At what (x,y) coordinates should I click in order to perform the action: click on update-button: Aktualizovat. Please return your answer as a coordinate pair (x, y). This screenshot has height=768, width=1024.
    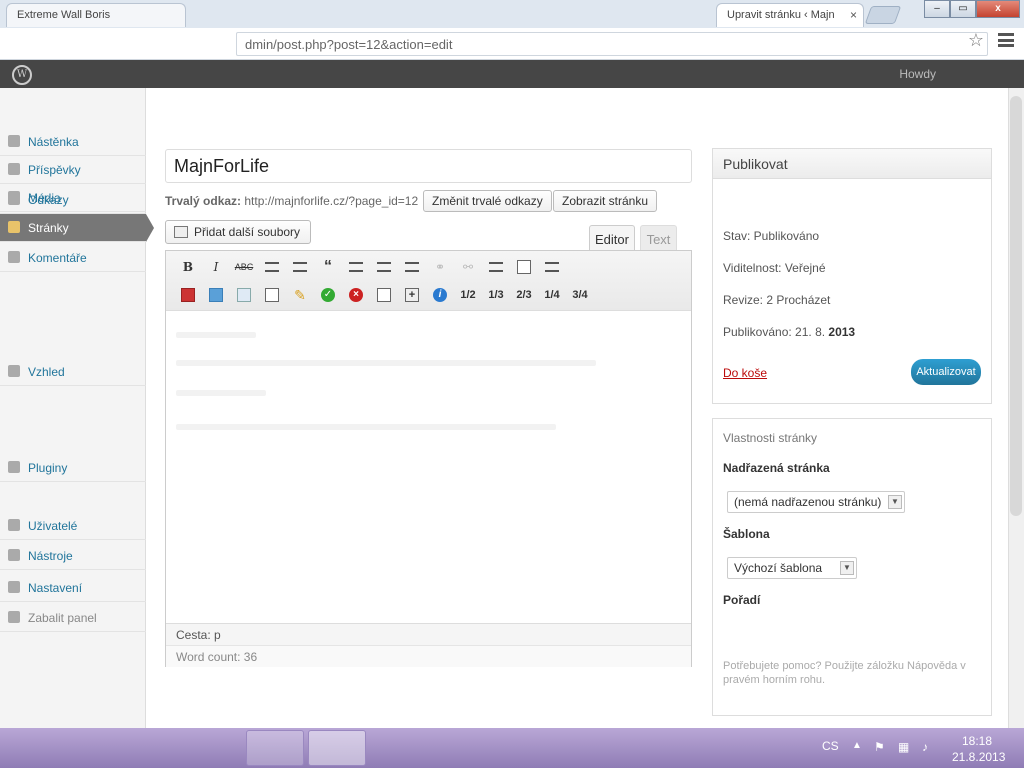
    Looking at the image, I should click on (946, 372).